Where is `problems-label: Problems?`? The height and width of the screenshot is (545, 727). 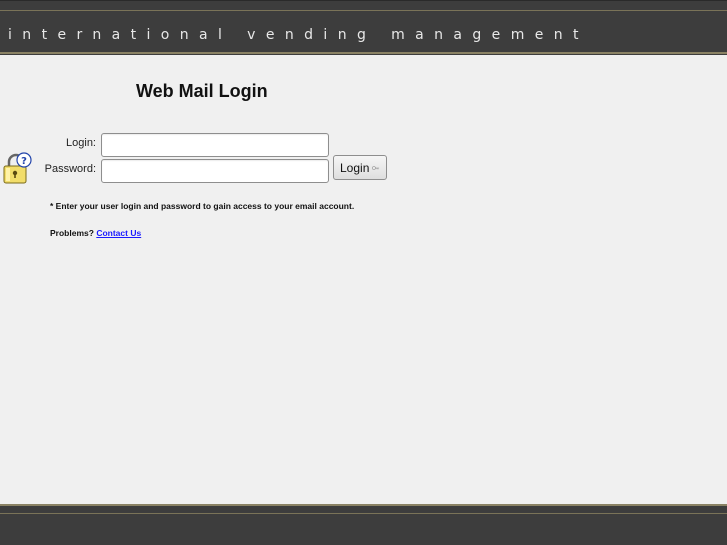
problems-label: Problems? is located at coordinates (72, 233).